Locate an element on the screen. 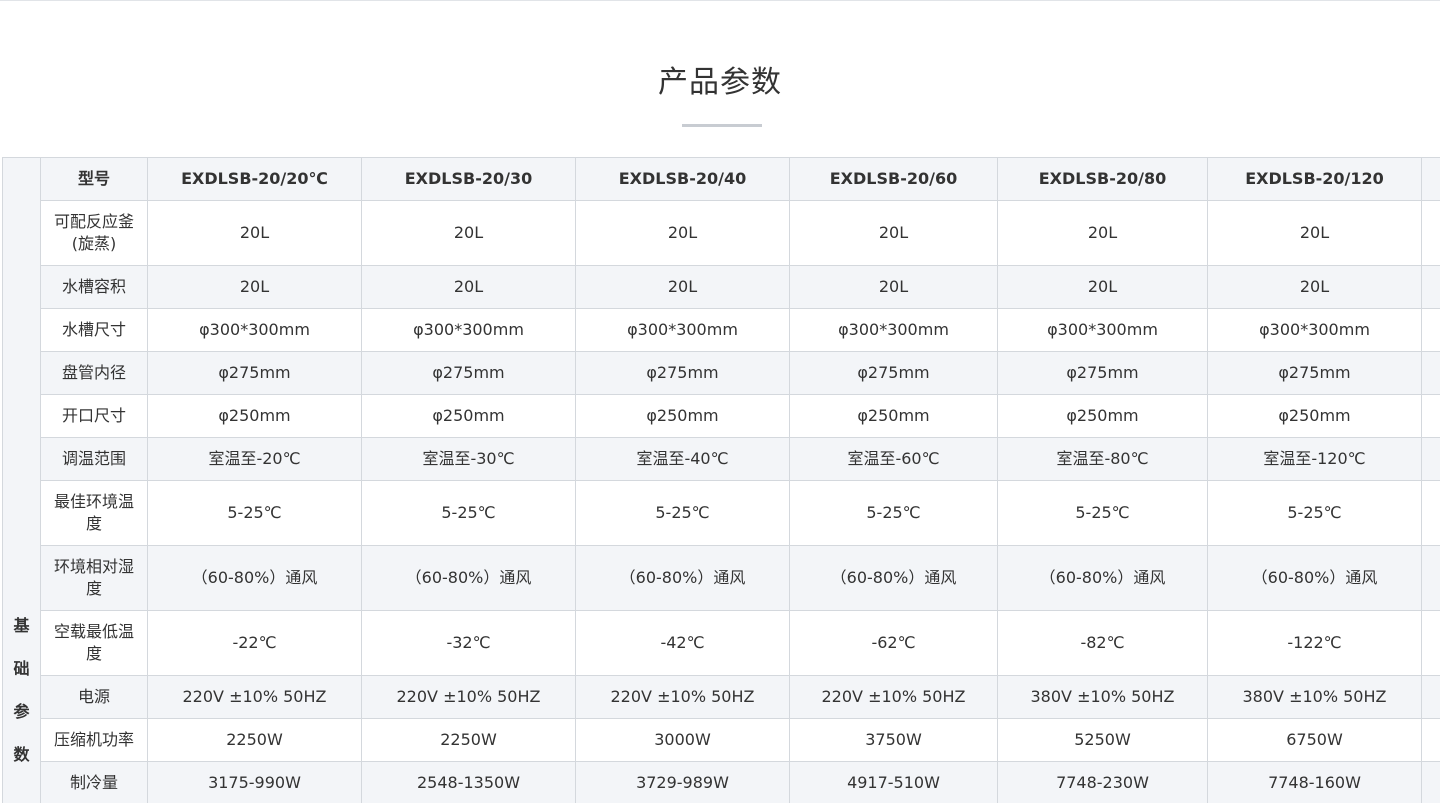  row-value: 室温至-20℃ is located at coordinates (254, 459).